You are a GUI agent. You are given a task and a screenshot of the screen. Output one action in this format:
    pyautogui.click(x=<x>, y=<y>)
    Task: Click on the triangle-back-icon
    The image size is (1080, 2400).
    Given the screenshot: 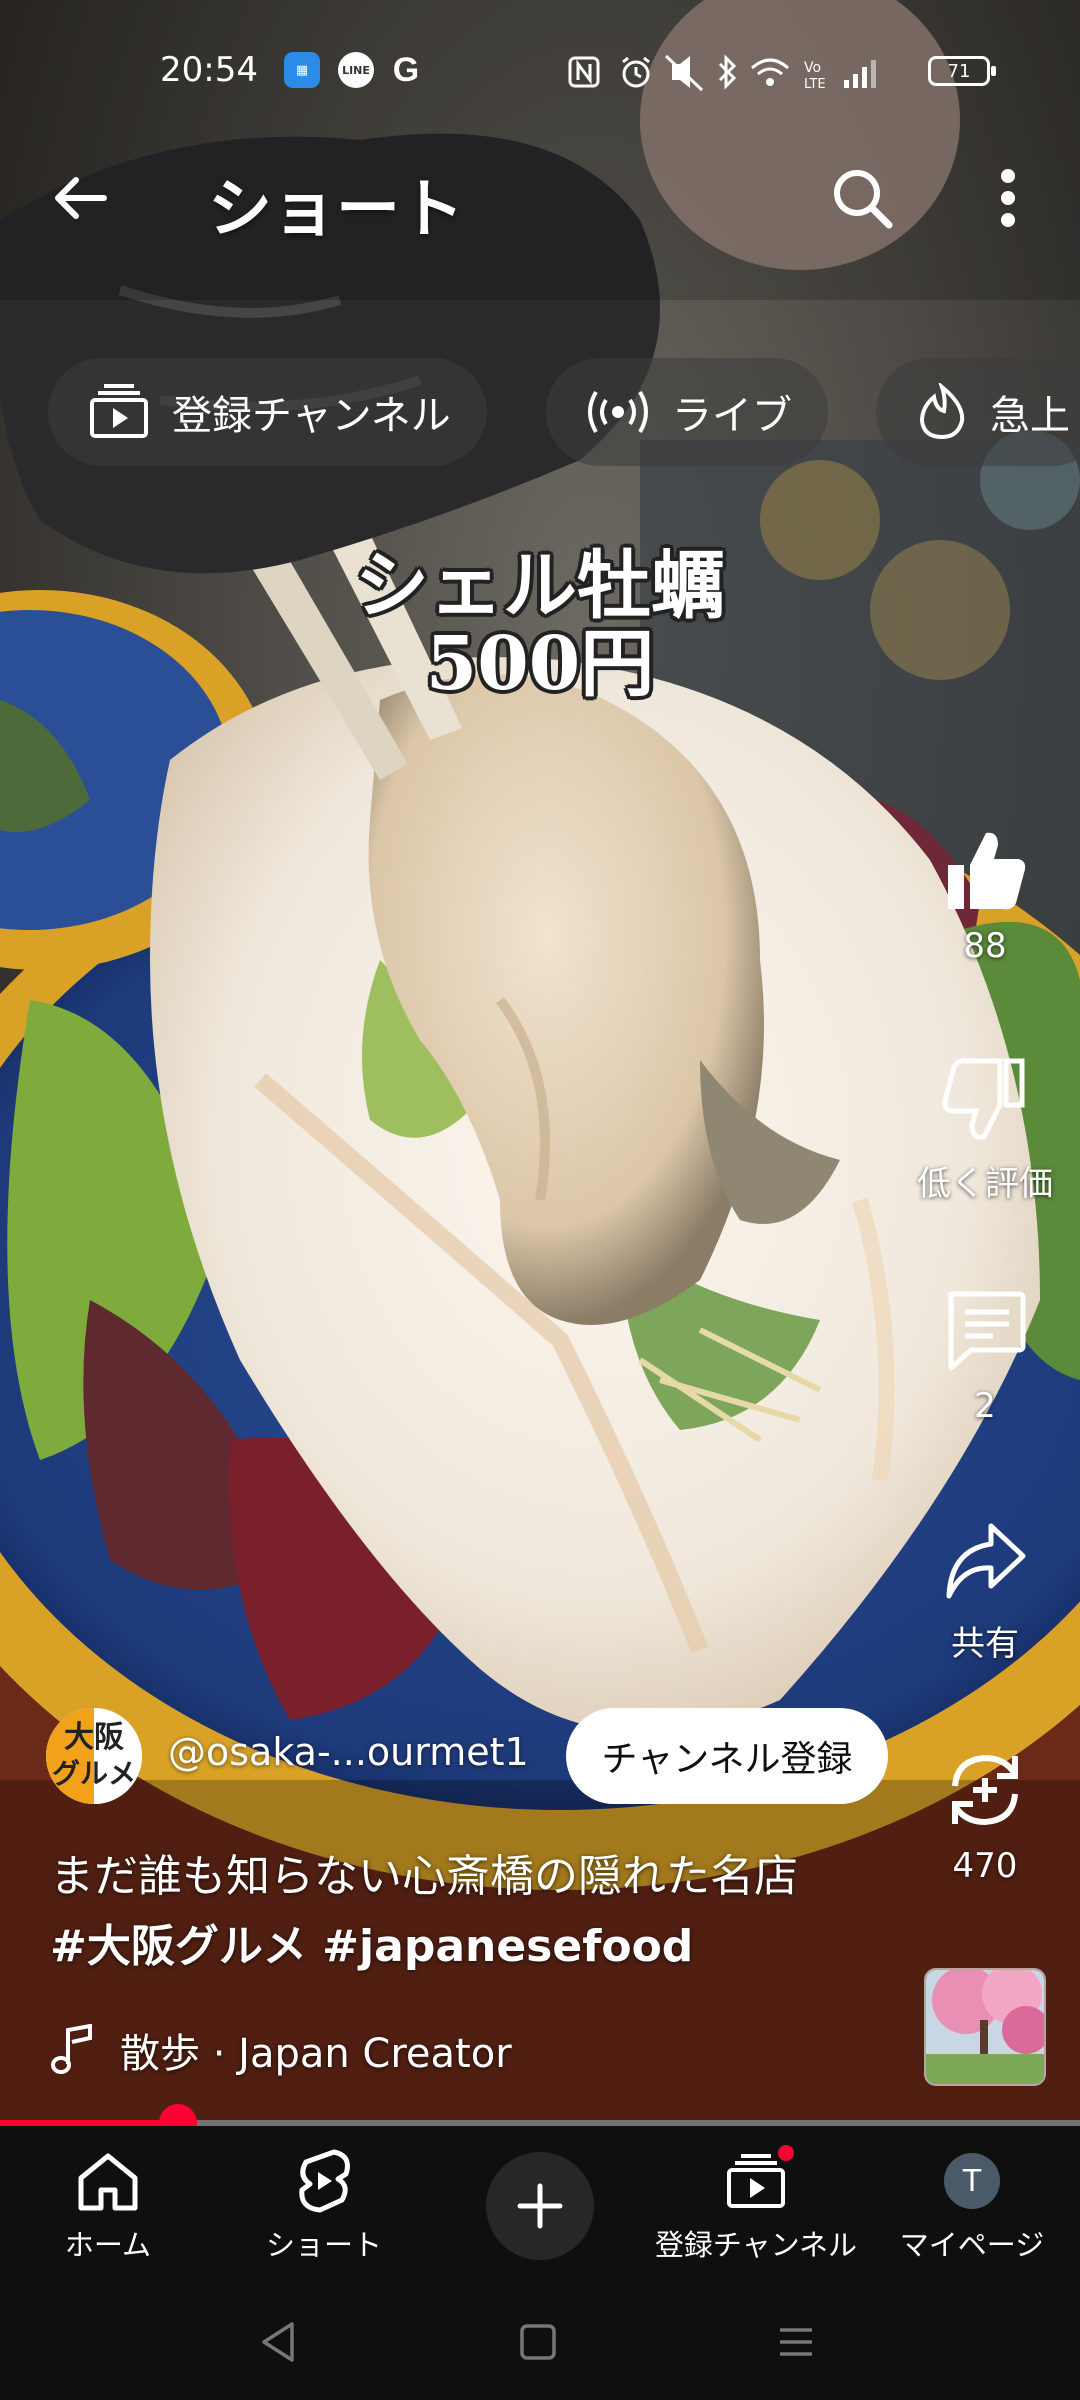 What is the action you would take?
    pyautogui.click(x=278, y=2342)
    